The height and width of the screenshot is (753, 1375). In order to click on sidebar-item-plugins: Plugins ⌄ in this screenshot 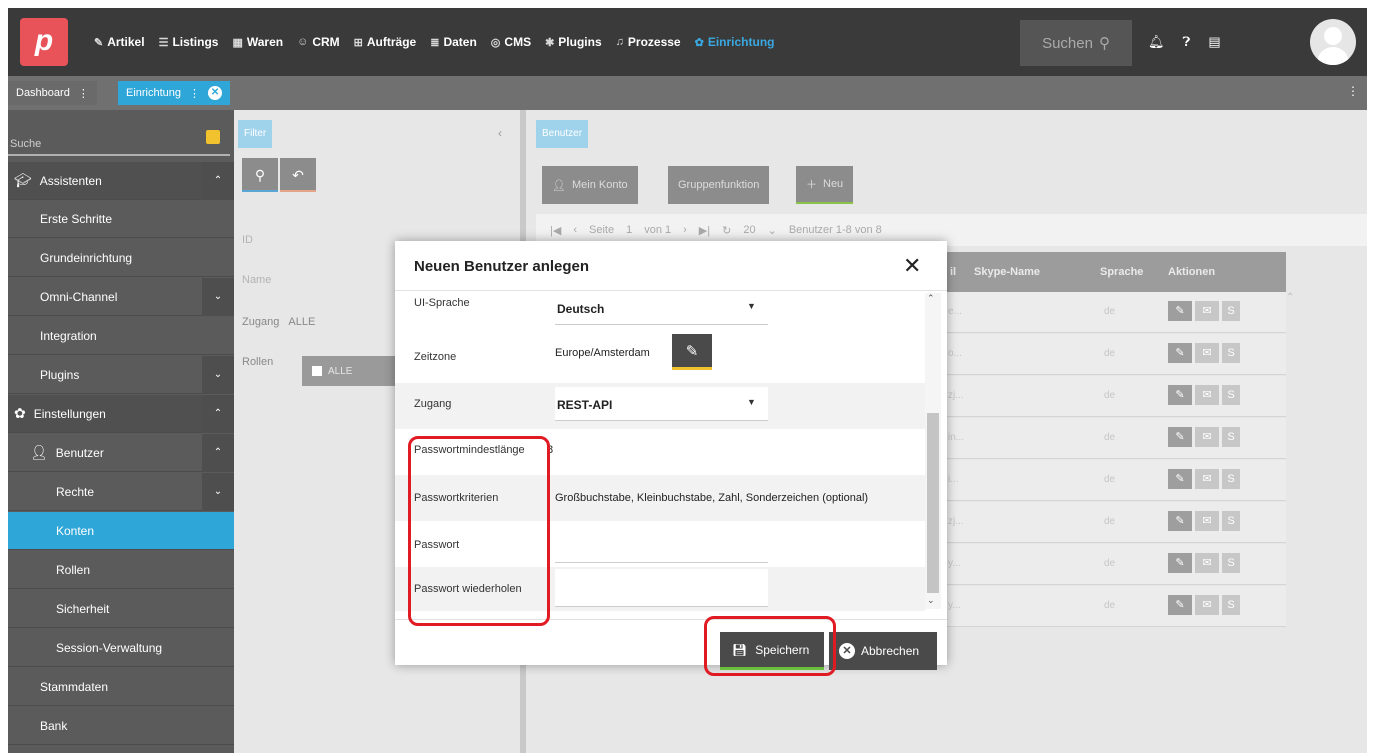, I will do `click(121, 374)`.